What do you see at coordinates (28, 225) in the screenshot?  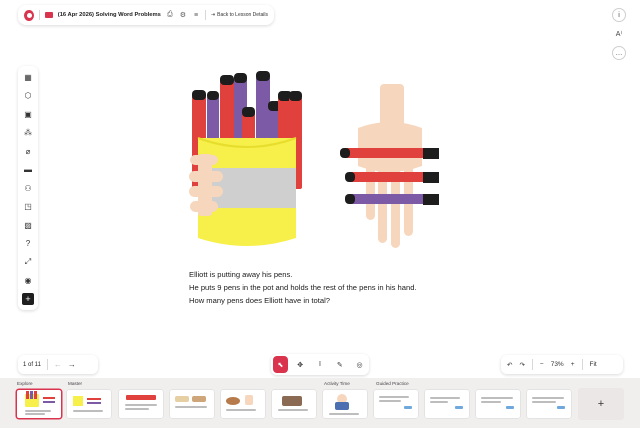 I see `picture-icon: ▨` at bounding box center [28, 225].